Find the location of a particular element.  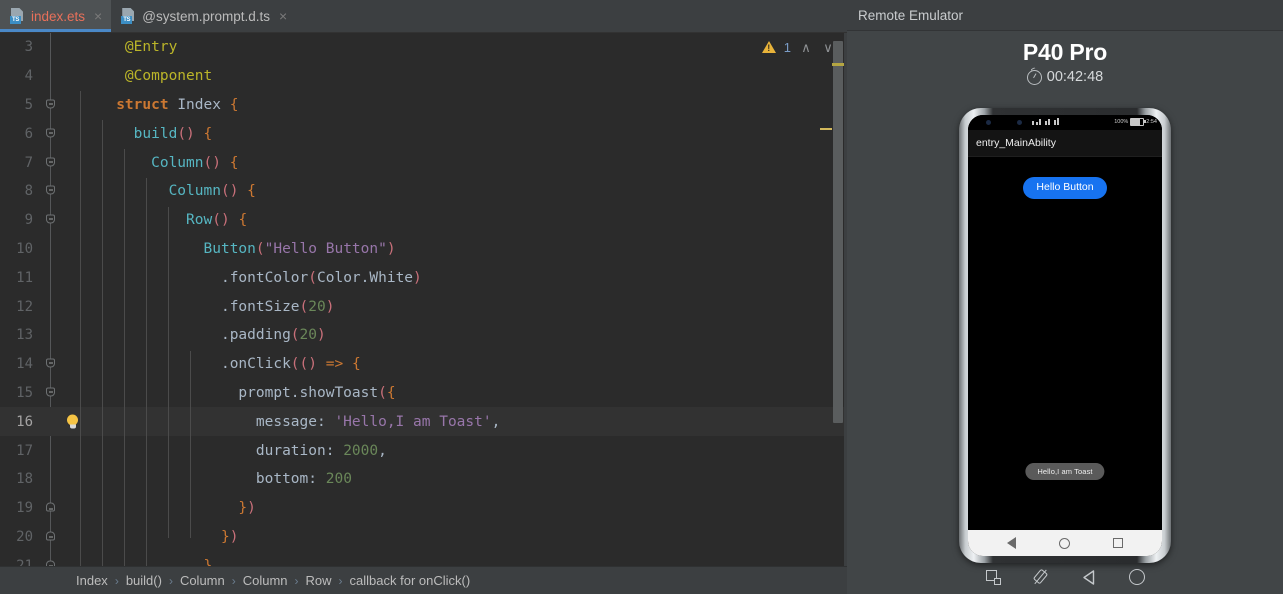

code-line: 4 @Component is located at coordinates (423, 76).